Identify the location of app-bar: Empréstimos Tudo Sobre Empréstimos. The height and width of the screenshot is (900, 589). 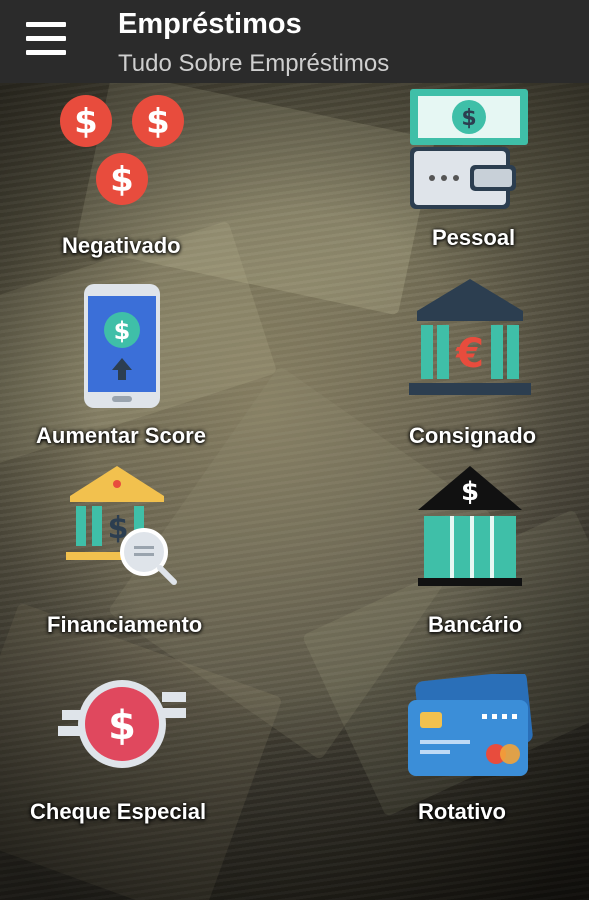
(294, 41).